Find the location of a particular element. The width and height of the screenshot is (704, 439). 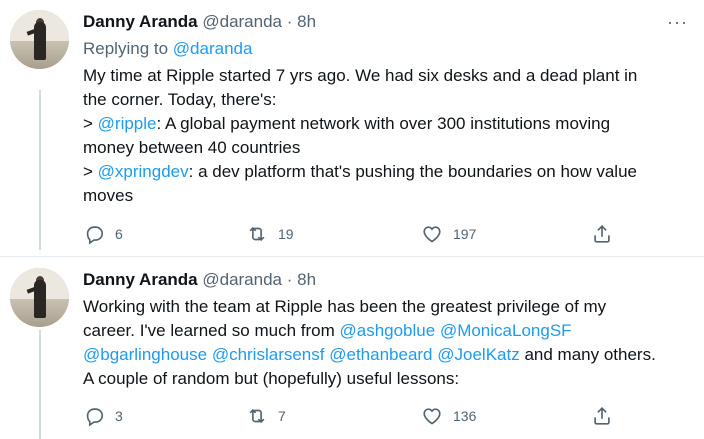

like-count: 136 is located at coordinates (465, 416).